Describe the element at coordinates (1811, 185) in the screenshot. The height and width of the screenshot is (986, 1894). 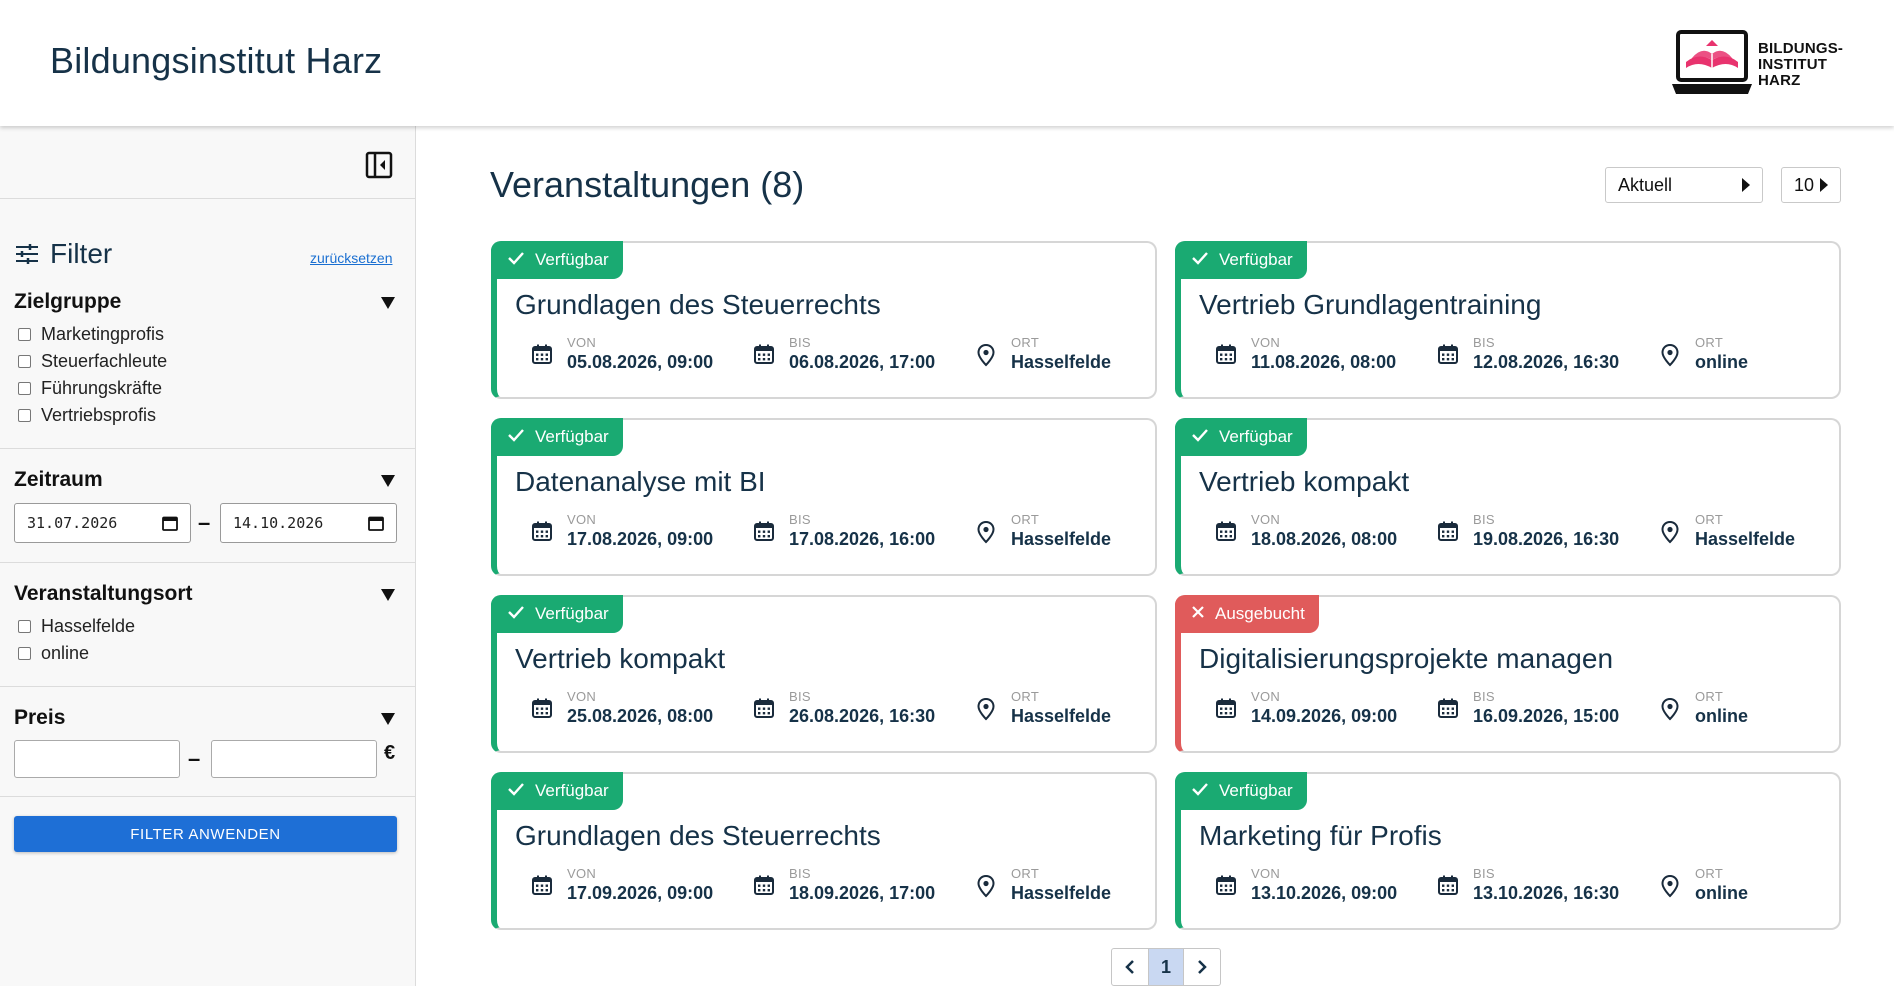
I see `page-size-select: 10` at that location.